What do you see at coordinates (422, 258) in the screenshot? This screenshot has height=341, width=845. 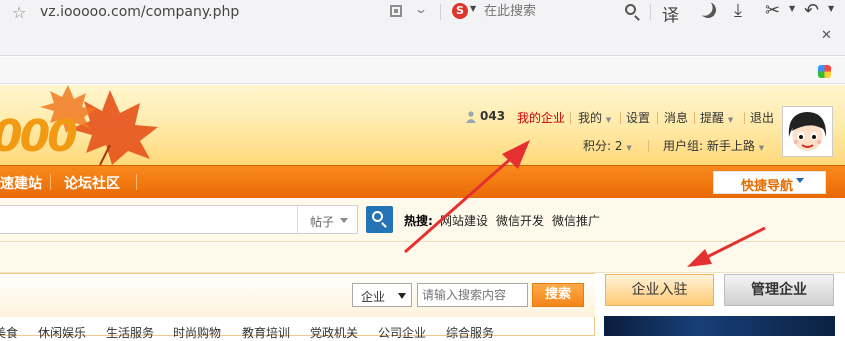 I see `breadcrumb-strip` at bounding box center [422, 258].